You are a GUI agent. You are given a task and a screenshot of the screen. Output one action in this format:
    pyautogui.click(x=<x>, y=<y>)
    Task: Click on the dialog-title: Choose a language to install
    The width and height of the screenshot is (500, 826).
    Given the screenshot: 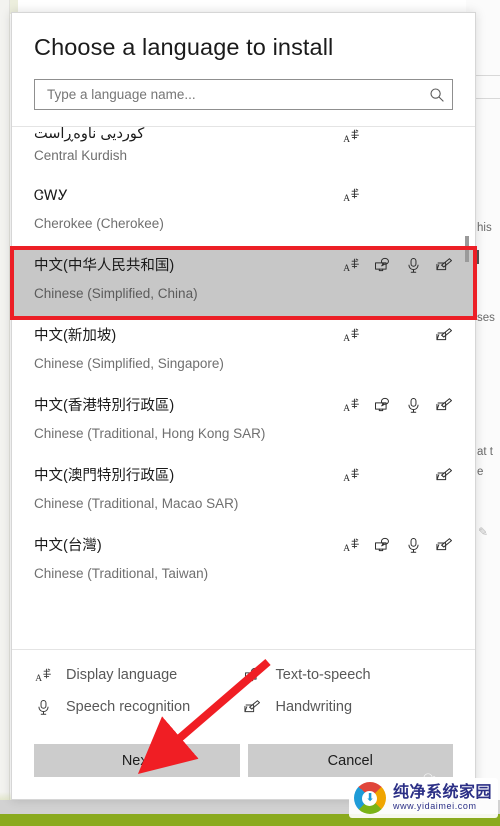 What is the action you would take?
    pyautogui.click(x=184, y=47)
    